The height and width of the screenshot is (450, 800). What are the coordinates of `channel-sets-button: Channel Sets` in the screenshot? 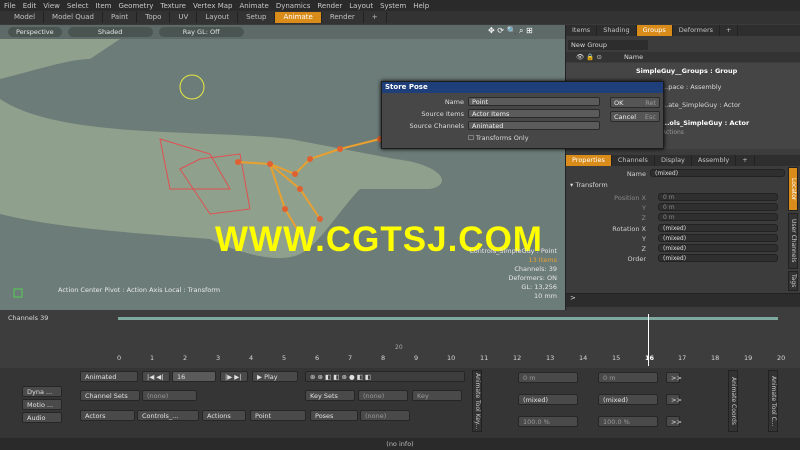 It's located at (110, 395).